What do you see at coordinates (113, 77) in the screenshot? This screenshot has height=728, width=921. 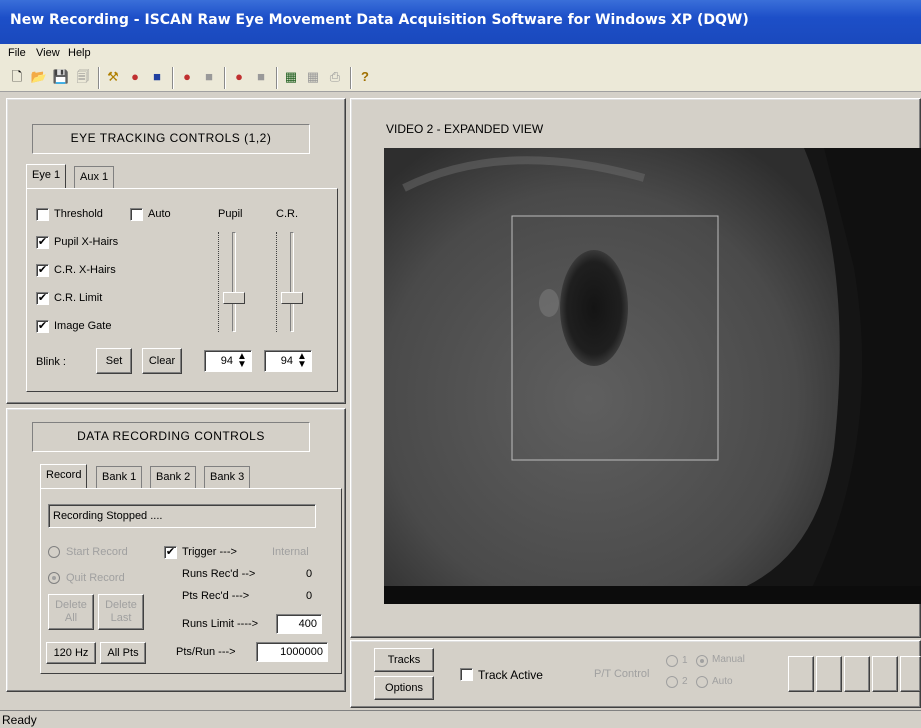 I see `tools-icon: ⚒` at bounding box center [113, 77].